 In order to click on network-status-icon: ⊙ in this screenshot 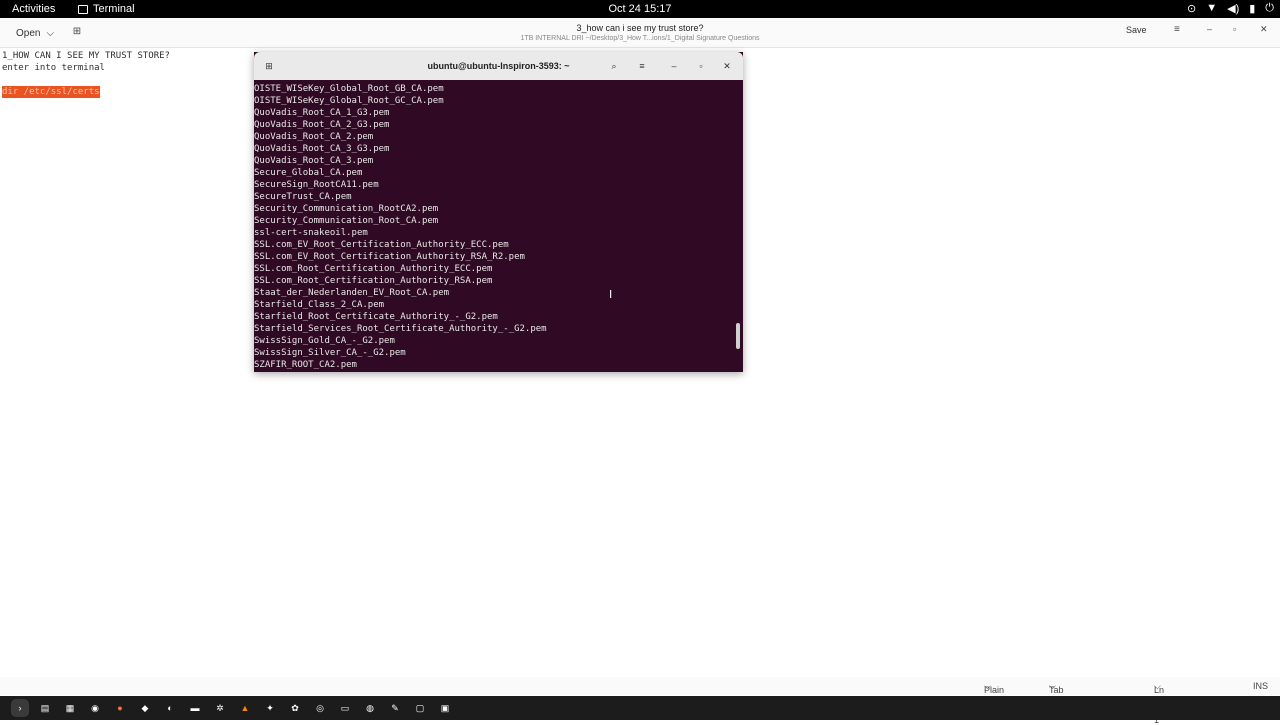, I will do `click(1192, 9)`.